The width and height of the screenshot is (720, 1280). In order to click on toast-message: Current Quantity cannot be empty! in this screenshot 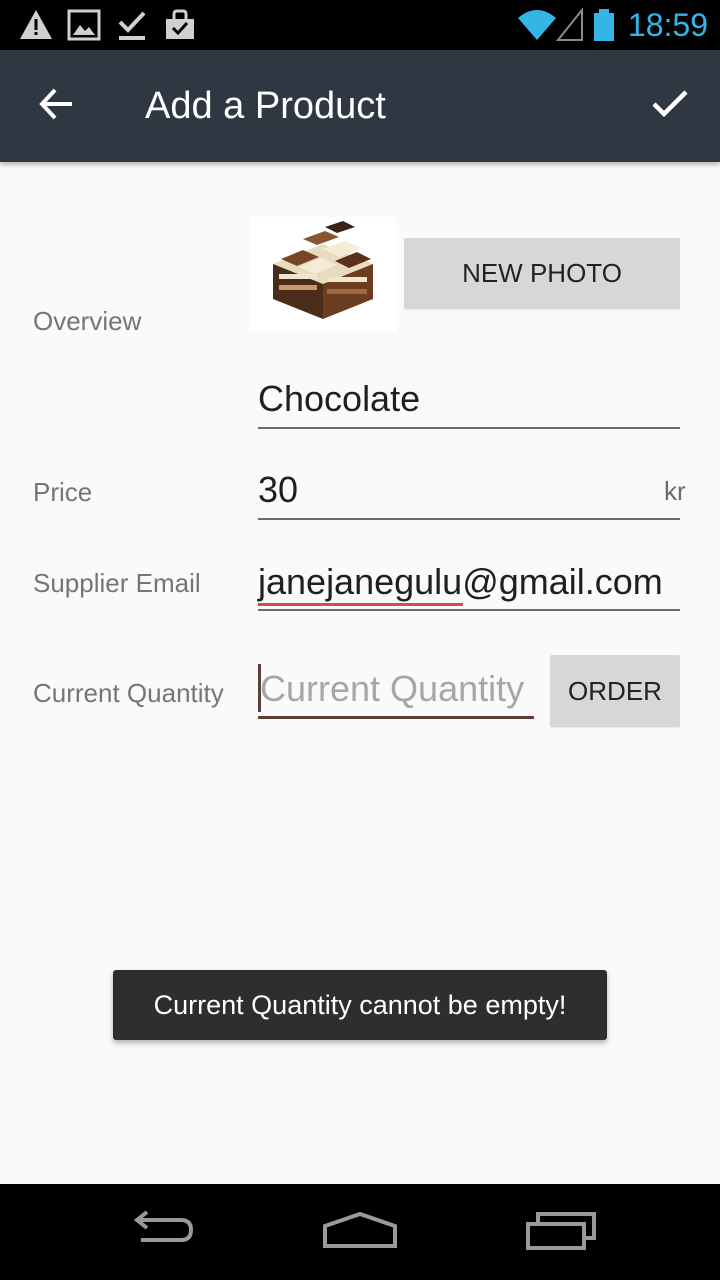, I will do `click(360, 1005)`.